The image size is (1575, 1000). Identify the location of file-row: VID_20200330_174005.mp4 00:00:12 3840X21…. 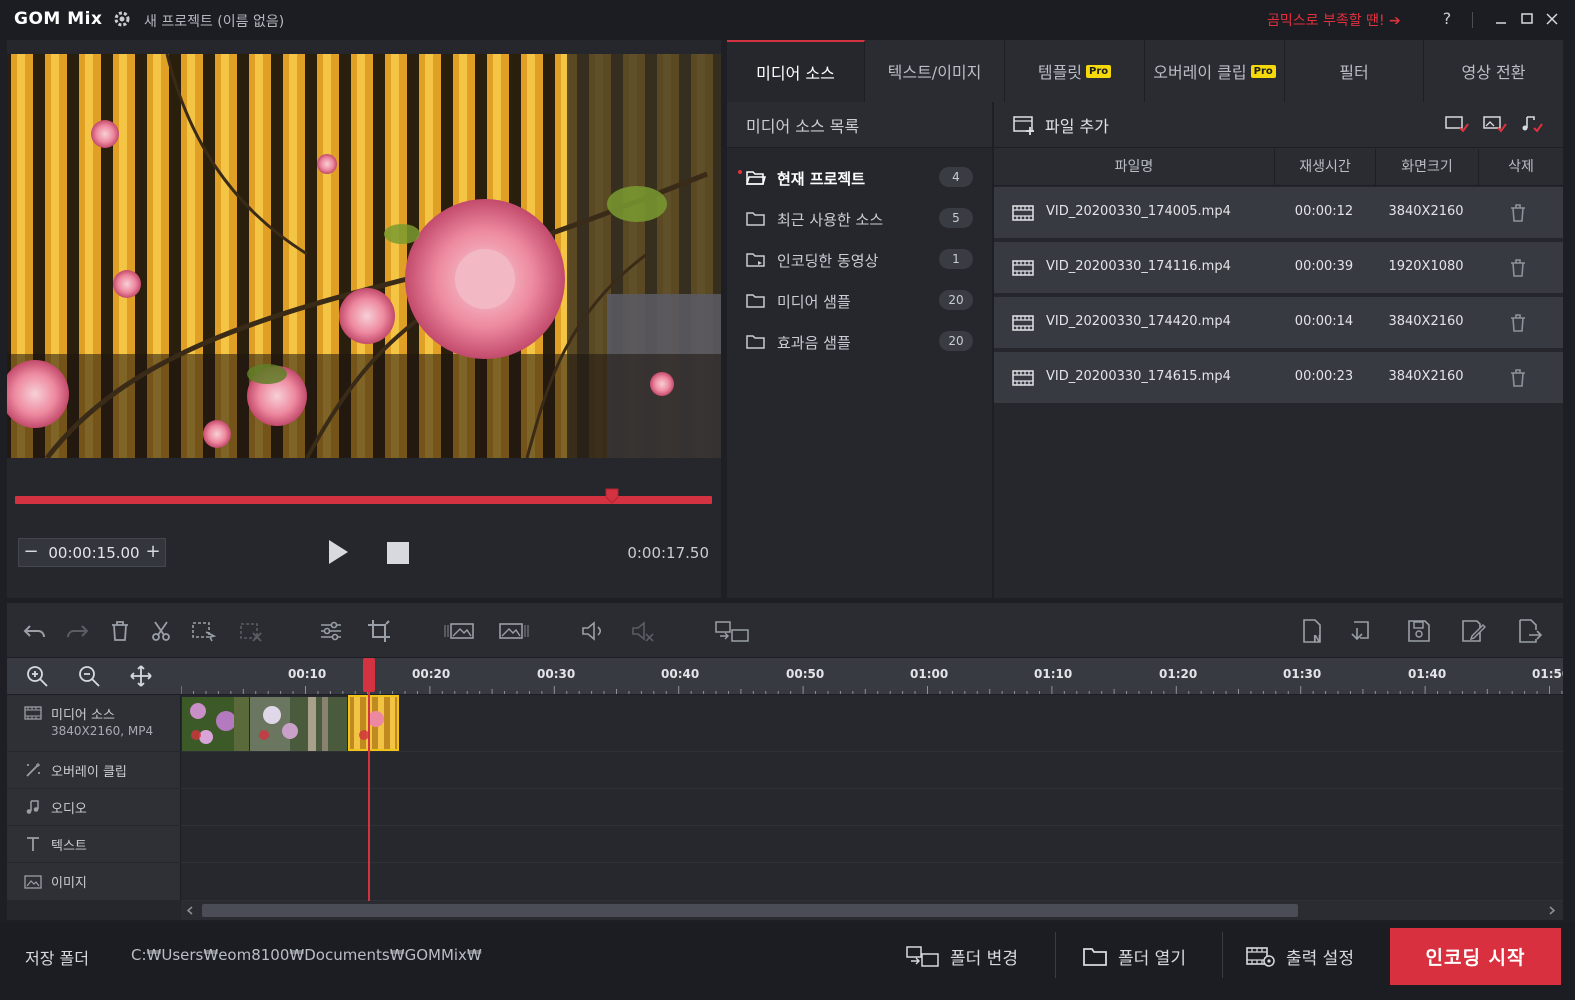
(1278, 213).